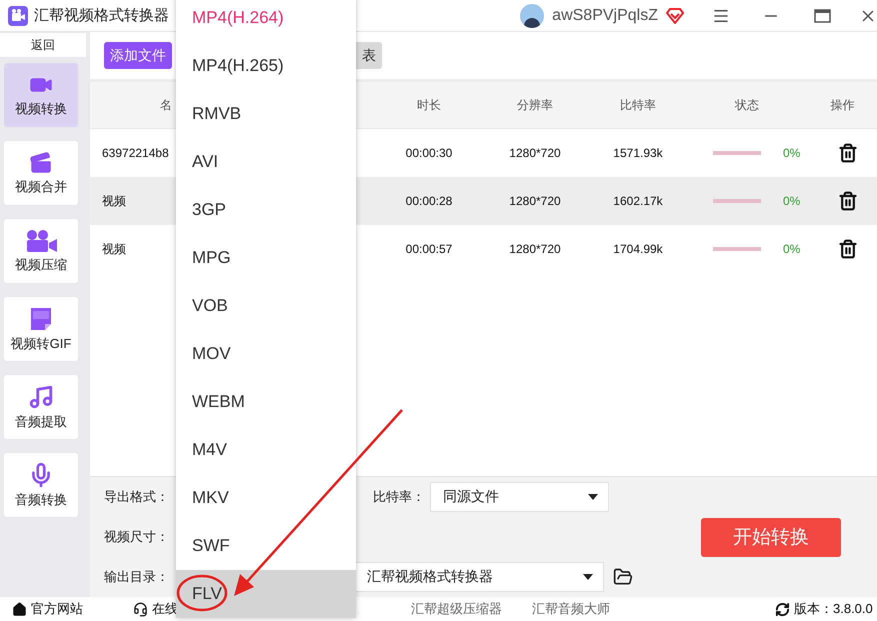  I want to click on field-label: 导出格式：, so click(137, 497).